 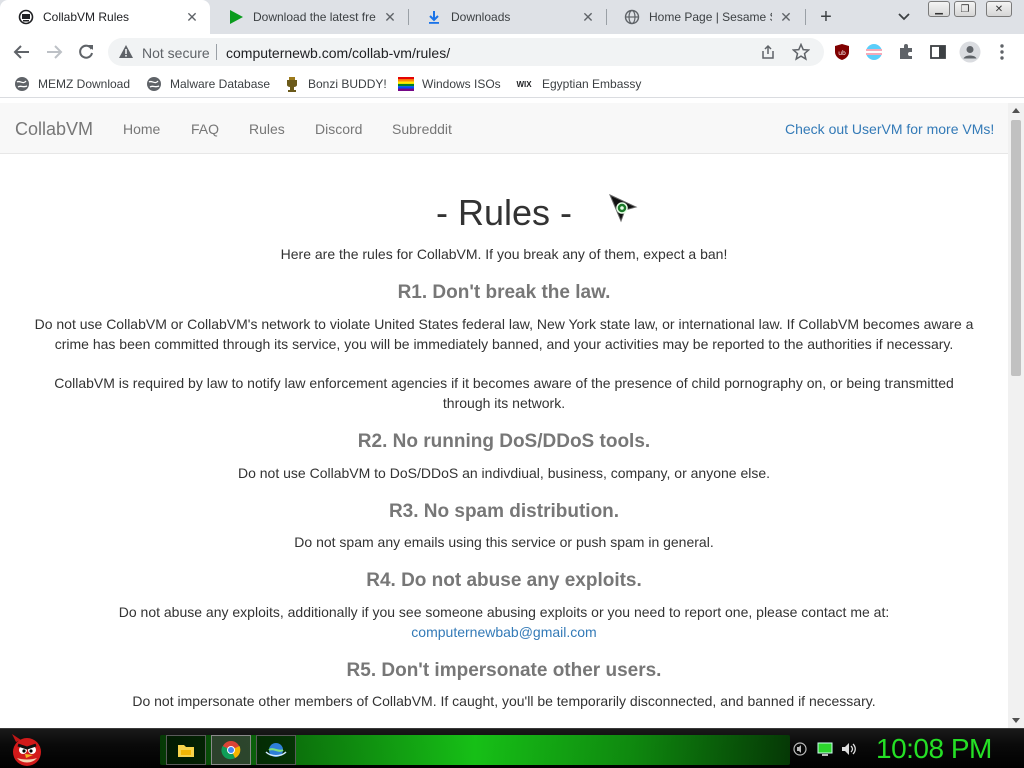 What do you see at coordinates (826, 17) in the screenshot?
I see `new-tab-button: +` at bounding box center [826, 17].